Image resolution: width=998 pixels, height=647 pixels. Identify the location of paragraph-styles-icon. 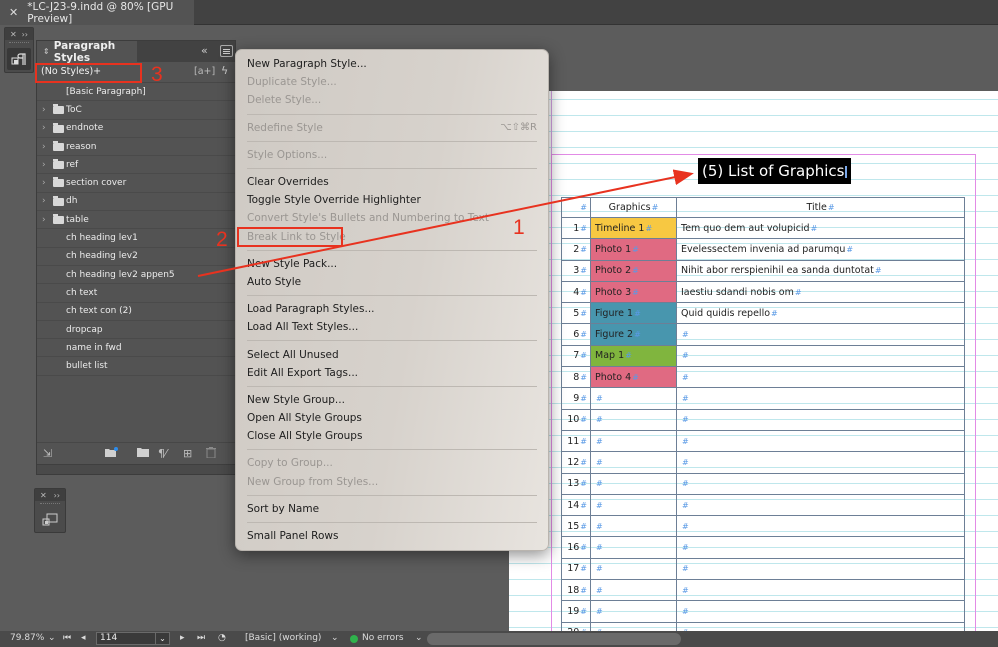
(19, 59).